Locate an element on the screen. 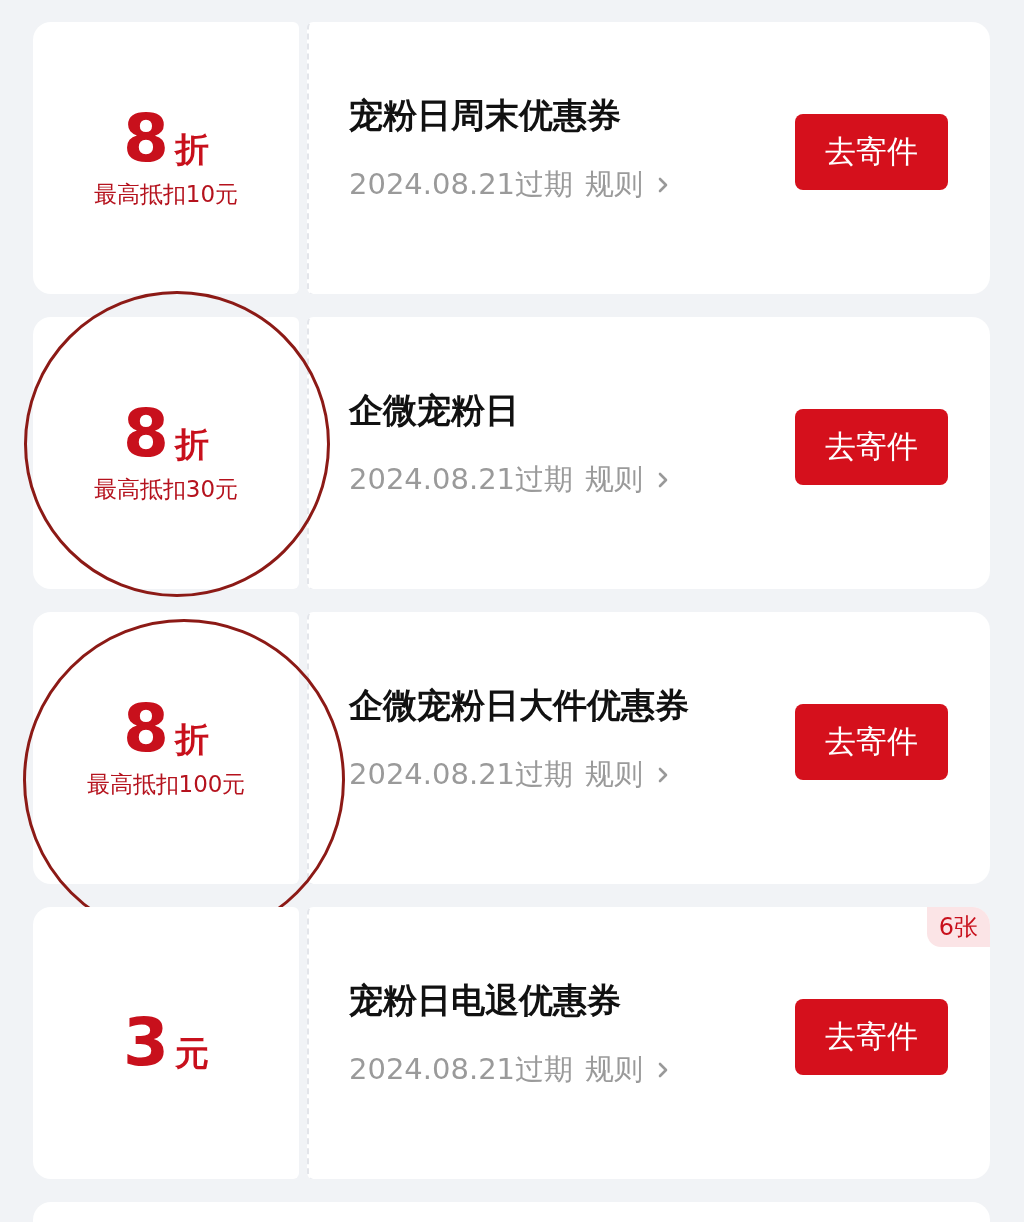  coupon-title: 企微宠粉日 is located at coordinates (434, 410).